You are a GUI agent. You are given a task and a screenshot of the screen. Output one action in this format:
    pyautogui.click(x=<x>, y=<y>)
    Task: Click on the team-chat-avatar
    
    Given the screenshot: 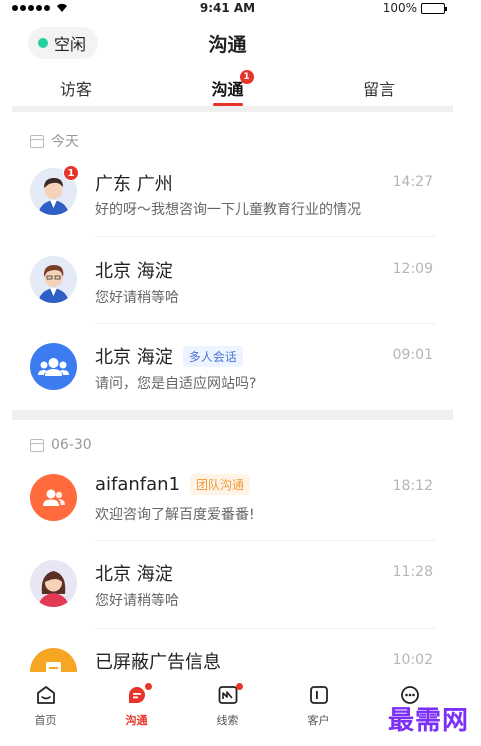 What is the action you would take?
    pyautogui.click(x=53, y=497)
    